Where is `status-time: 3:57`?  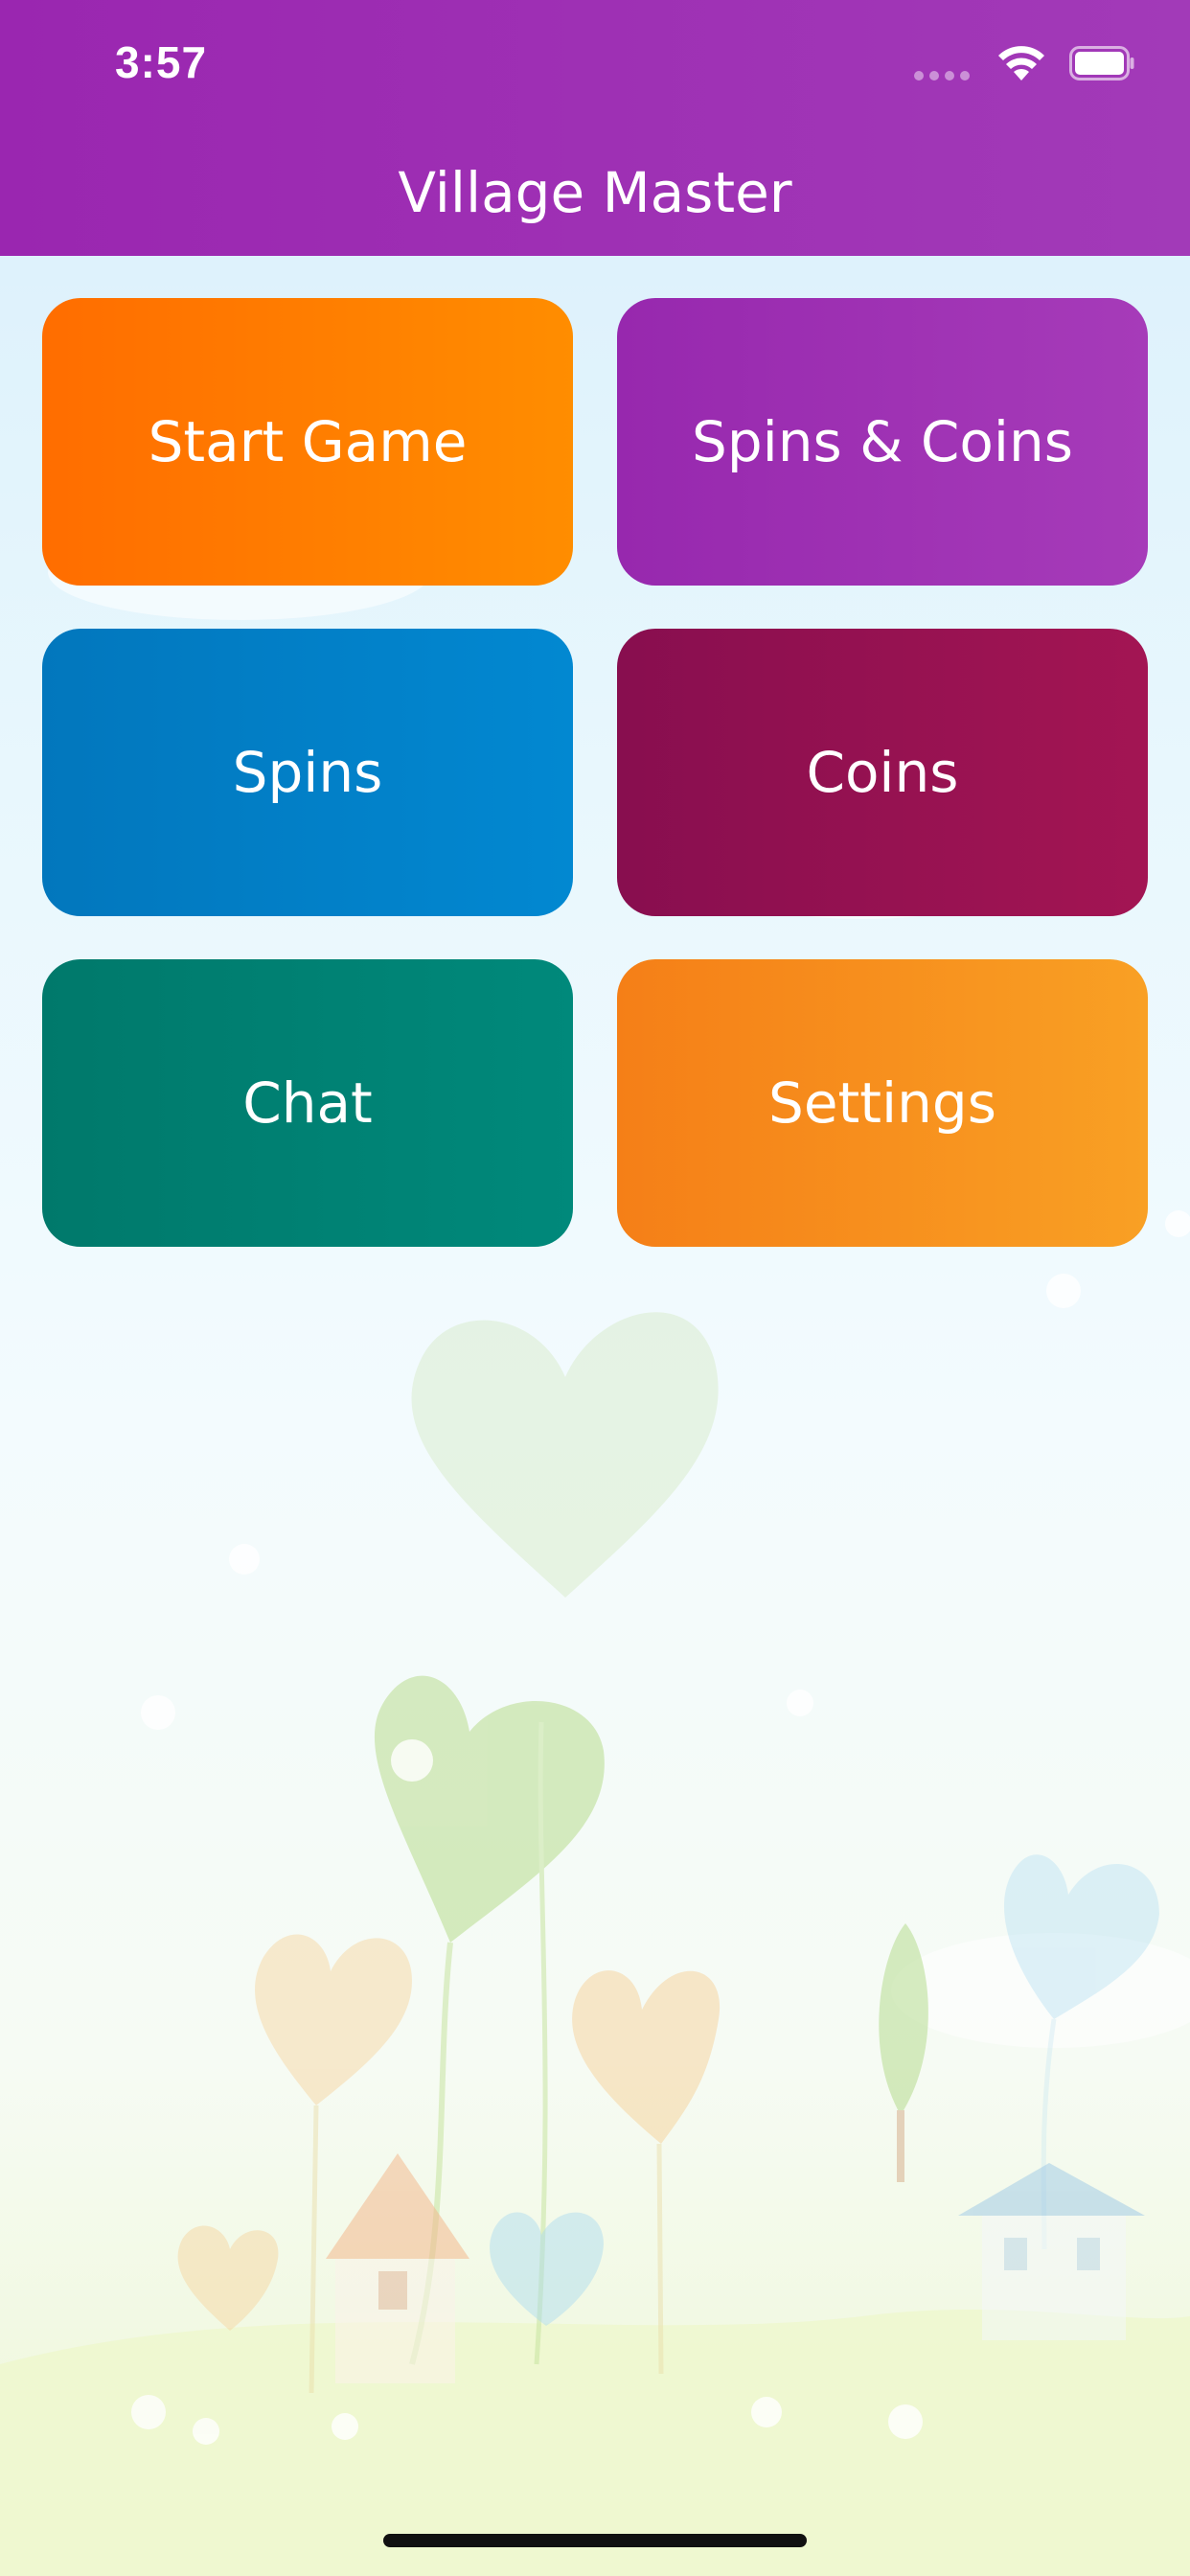
status-time: 3:57 is located at coordinates (162, 62).